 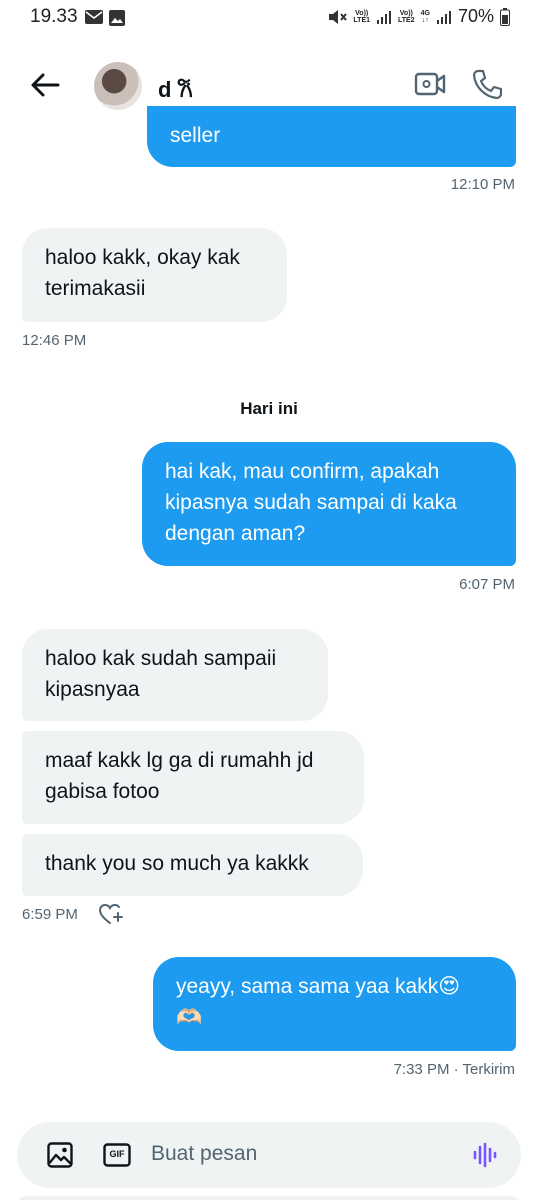 I want to click on status-time: 19.33, so click(x=54, y=16).